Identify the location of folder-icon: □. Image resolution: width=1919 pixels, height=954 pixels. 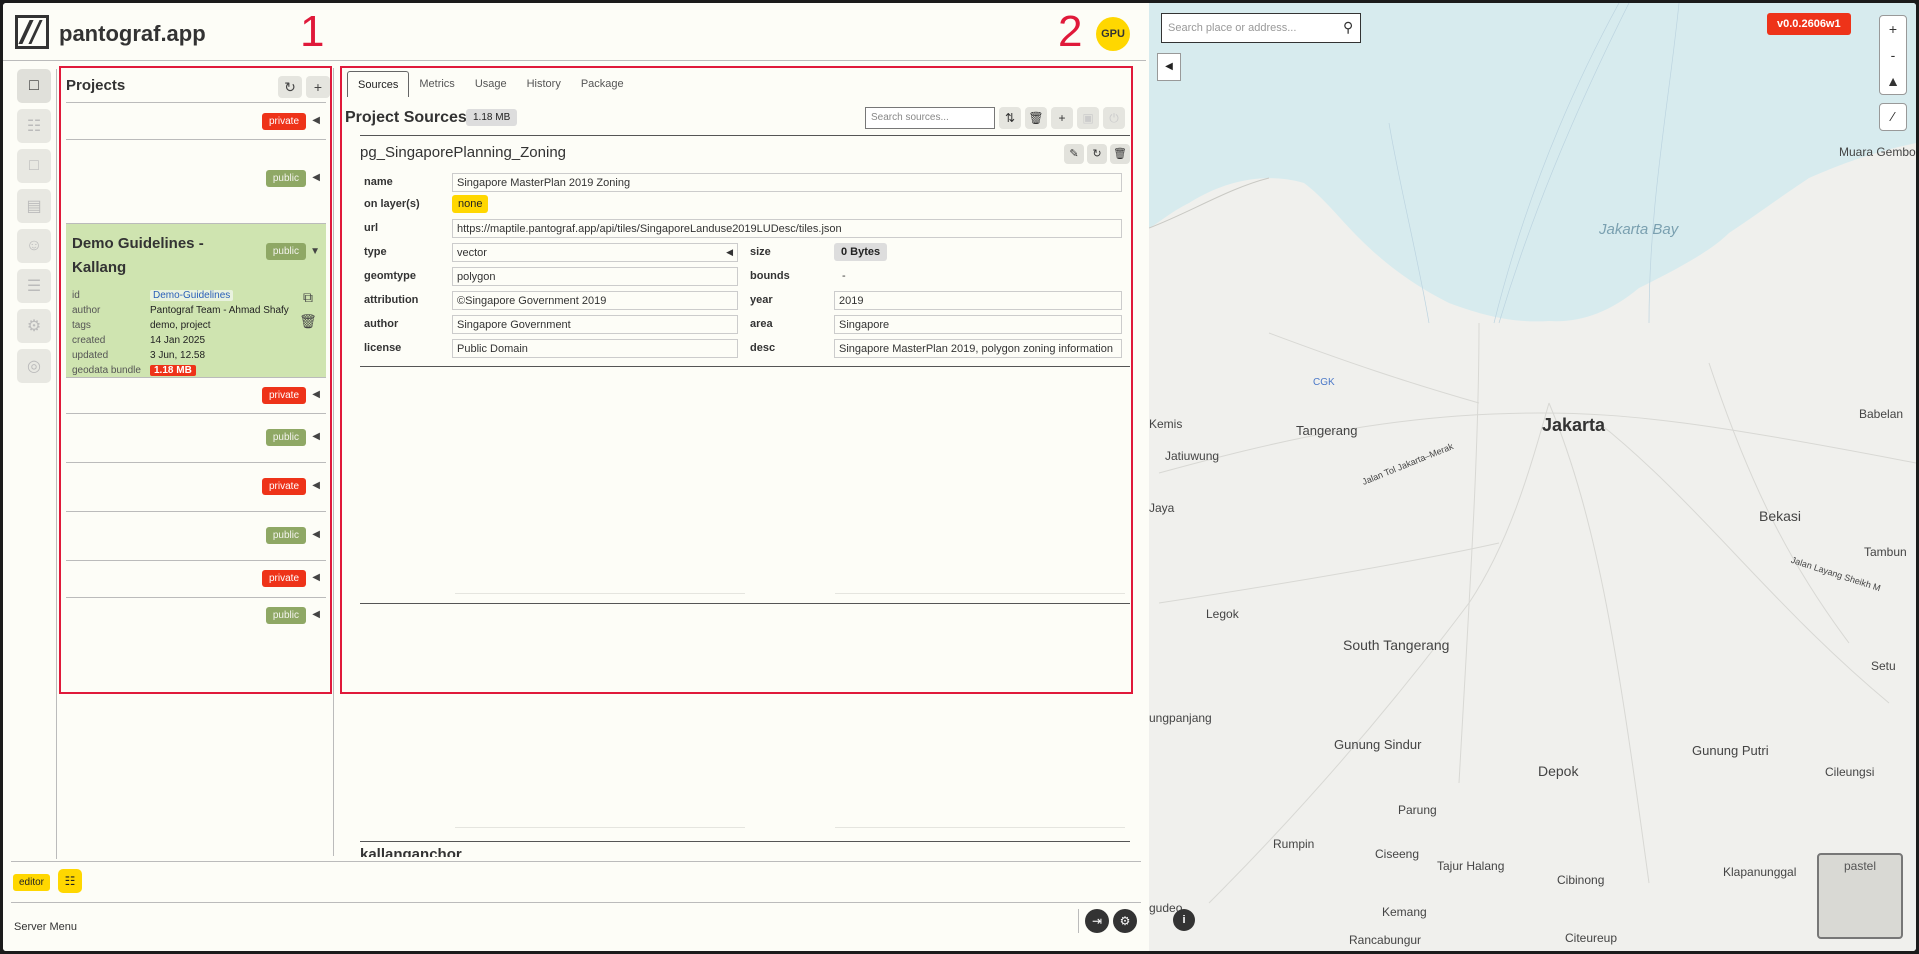
(34, 166).